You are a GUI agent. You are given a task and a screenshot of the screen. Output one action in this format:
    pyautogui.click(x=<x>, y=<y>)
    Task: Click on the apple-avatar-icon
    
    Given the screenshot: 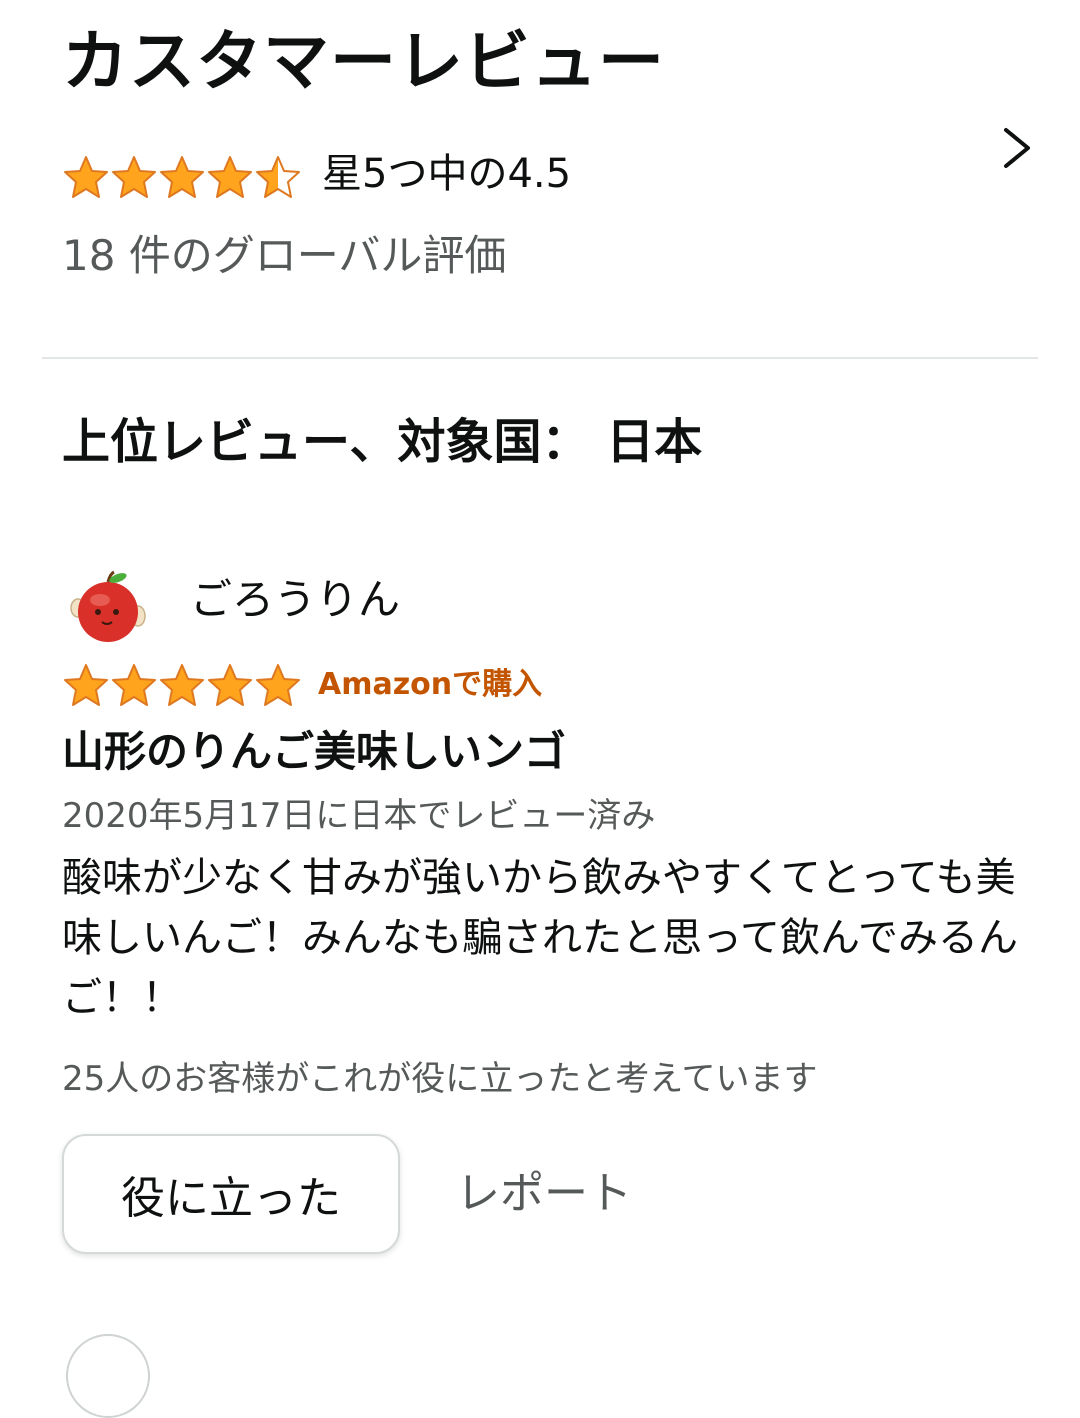 What is the action you would take?
    pyautogui.click(x=108, y=608)
    